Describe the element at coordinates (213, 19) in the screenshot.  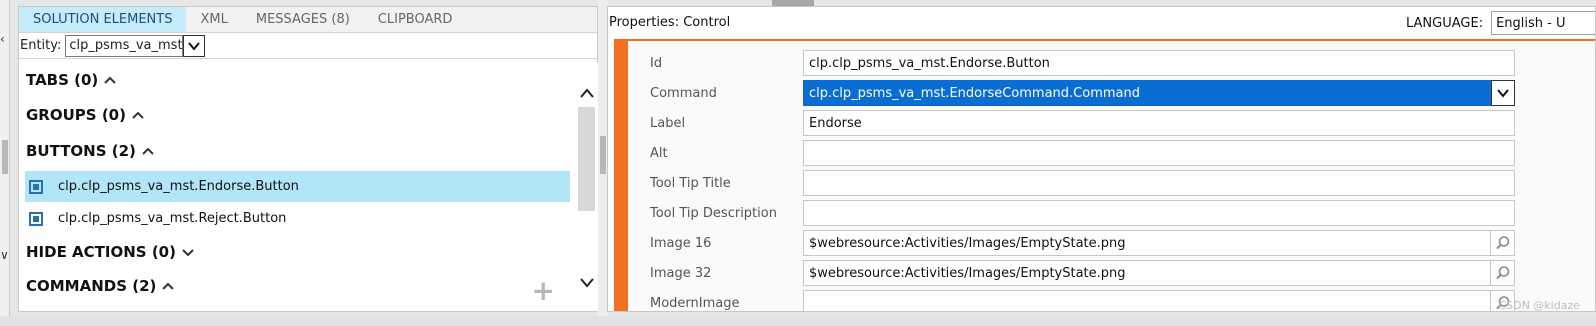
I see `tab-xml: XML` at that location.